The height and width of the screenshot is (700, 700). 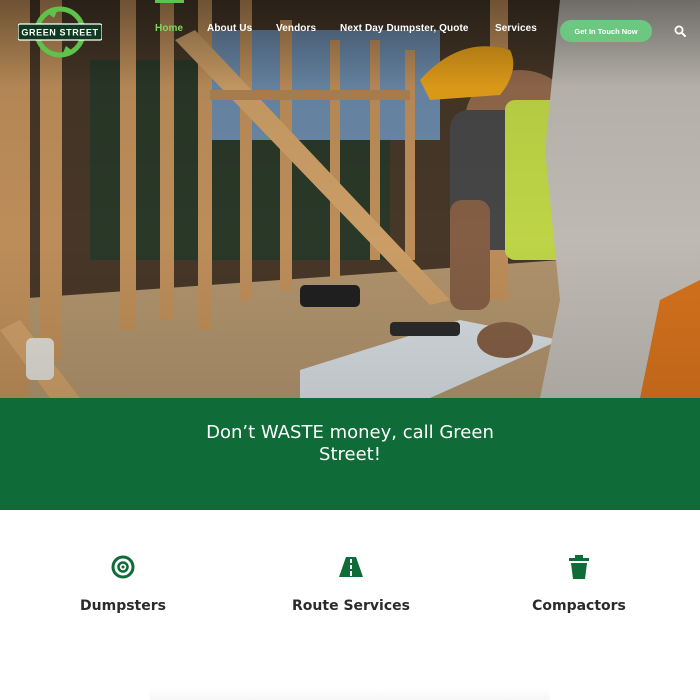 I want to click on logo-text: GREEN STREET, so click(x=59, y=33).